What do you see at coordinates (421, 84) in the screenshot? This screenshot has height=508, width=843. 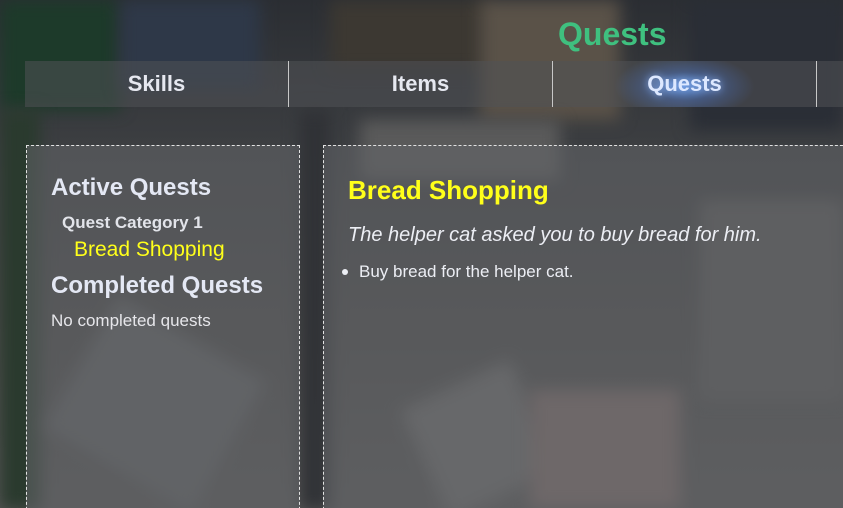 I see `tab-items: Items` at bounding box center [421, 84].